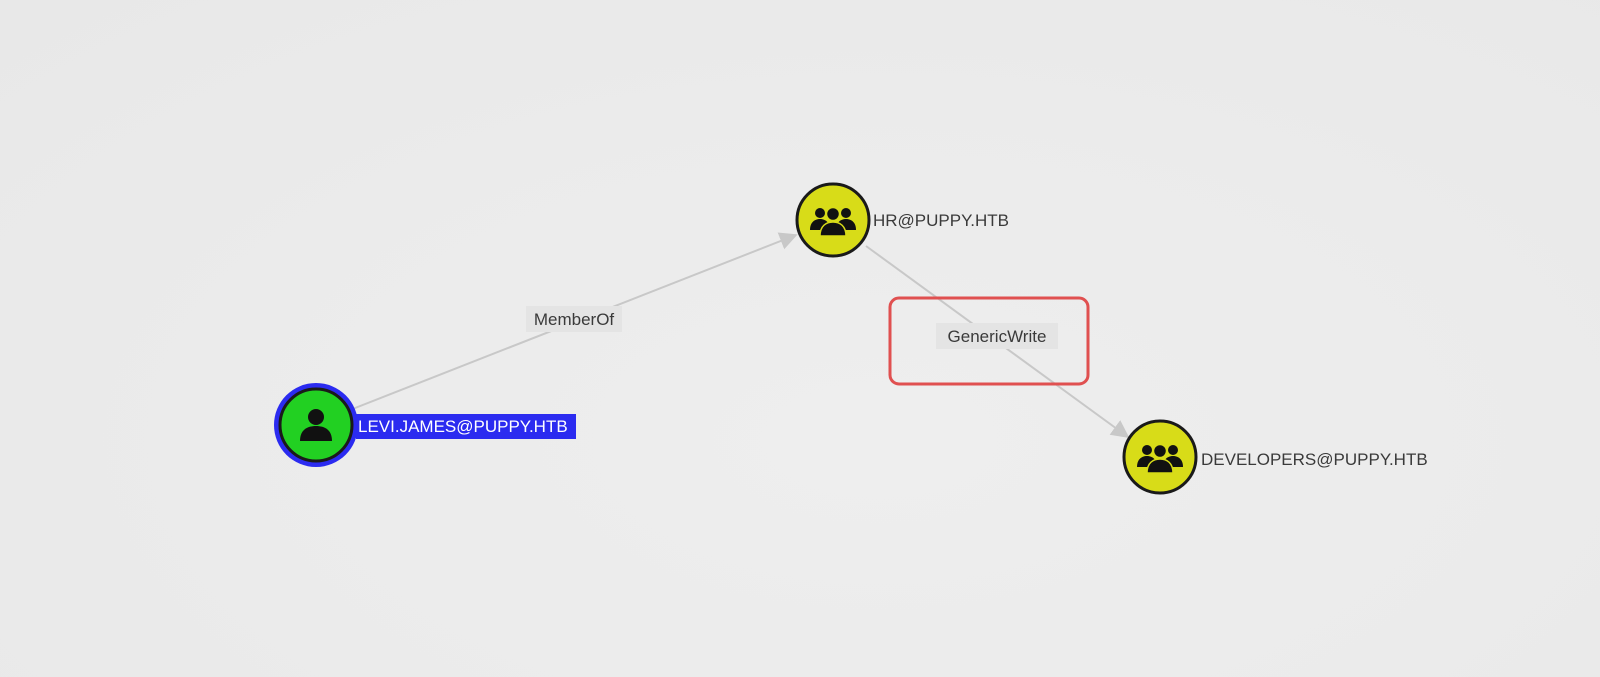 This screenshot has height=677, width=1600. I want to click on edge-label-memberof-text: MemberOf, so click(574, 319).